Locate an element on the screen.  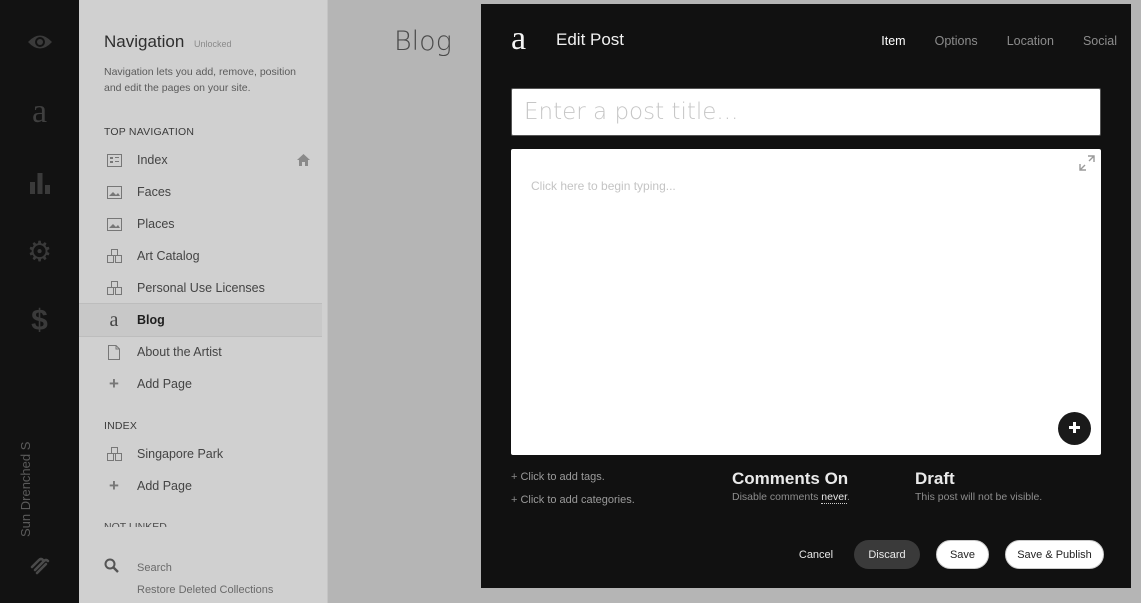
comments-status-sub: Disable comments never. is located at coordinates (791, 497).